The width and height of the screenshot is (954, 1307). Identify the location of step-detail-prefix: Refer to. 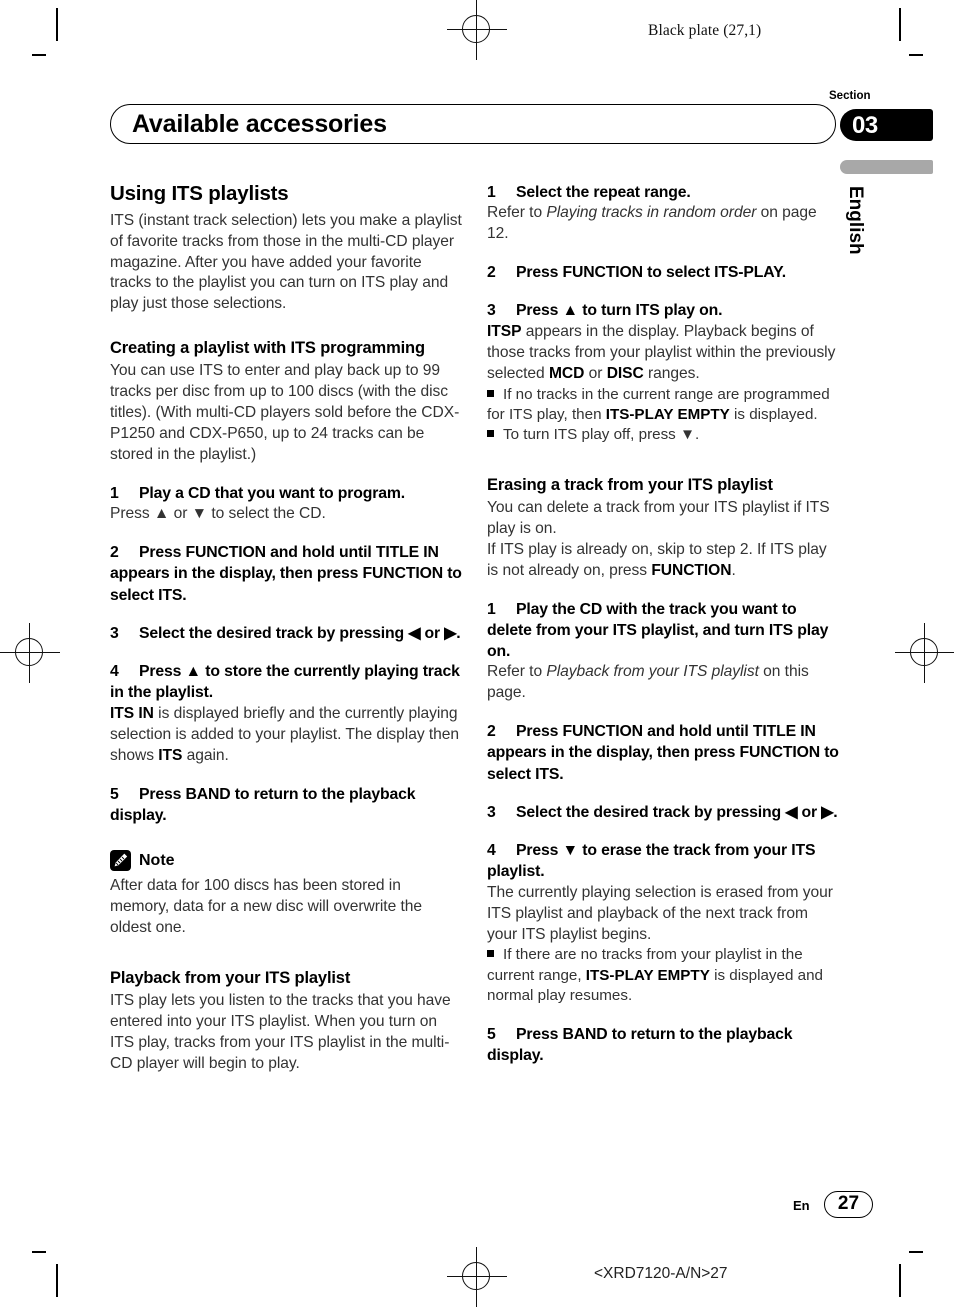
(517, 672).